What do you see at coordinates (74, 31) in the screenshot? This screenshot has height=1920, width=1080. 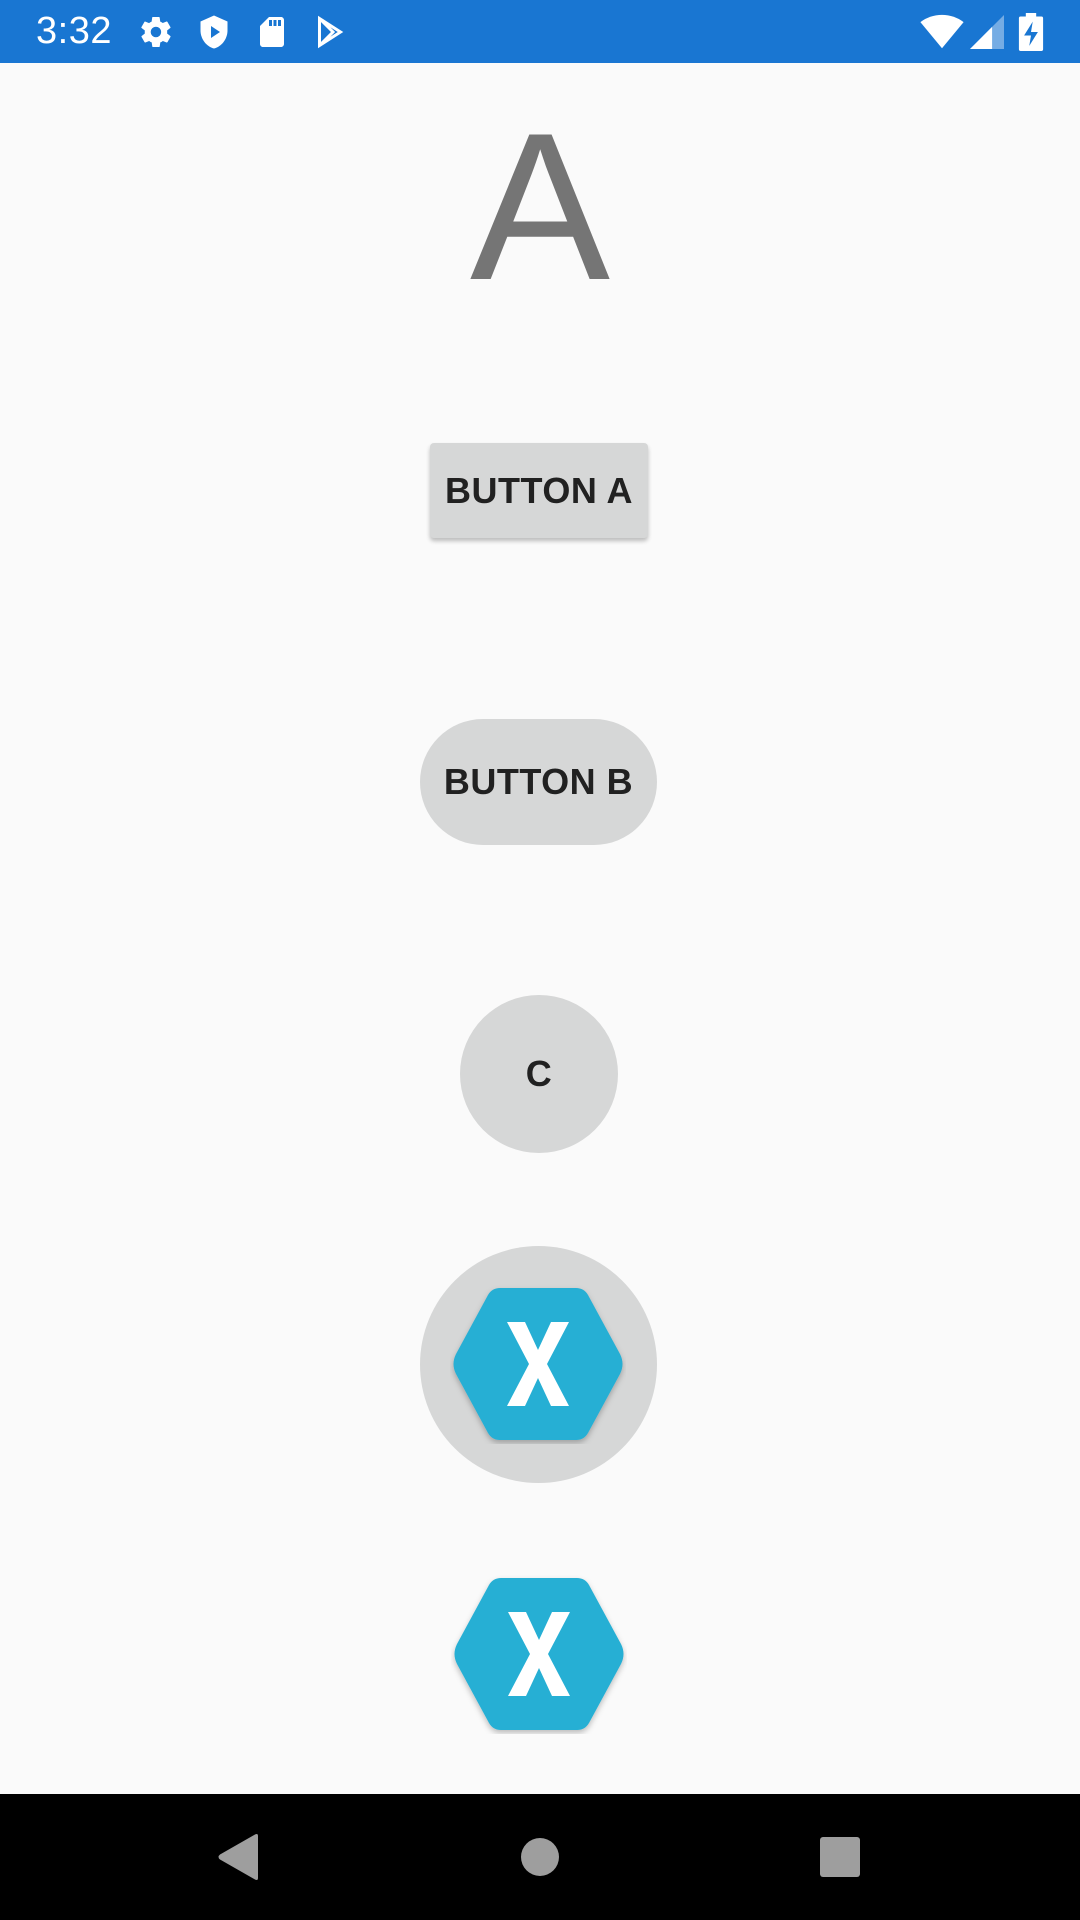 I see `status-time: 3:32` at bounding box center [74, 31].